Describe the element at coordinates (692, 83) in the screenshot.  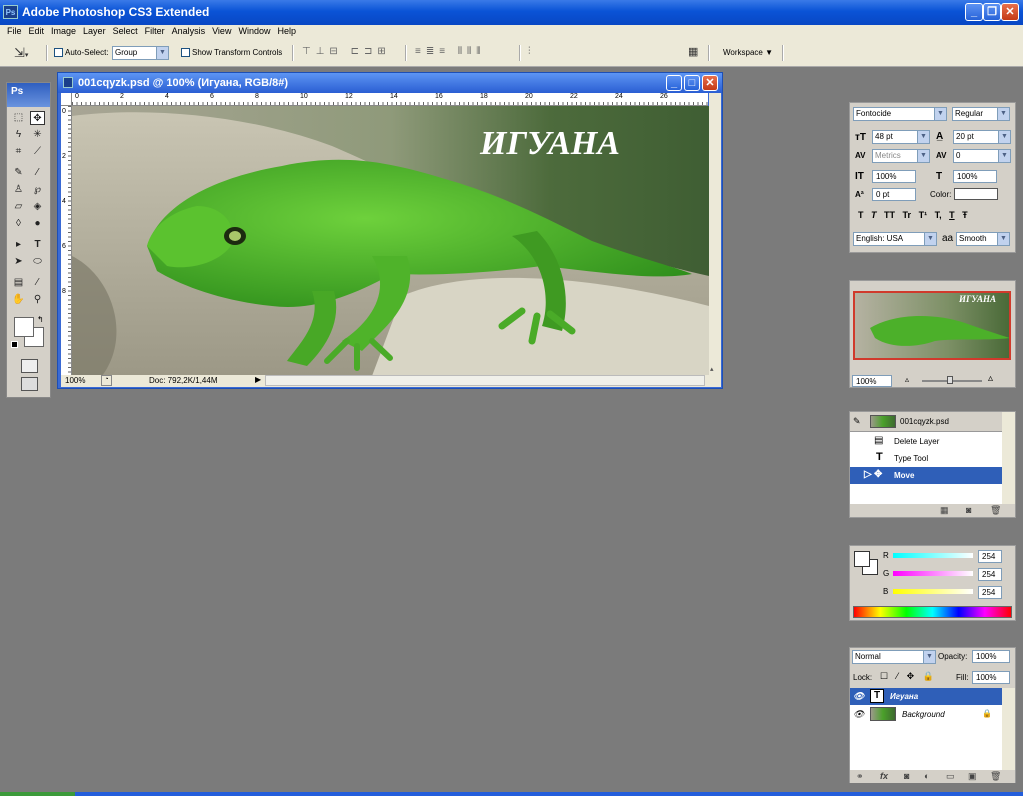
I see `doc-maximize-button: □` at that location.